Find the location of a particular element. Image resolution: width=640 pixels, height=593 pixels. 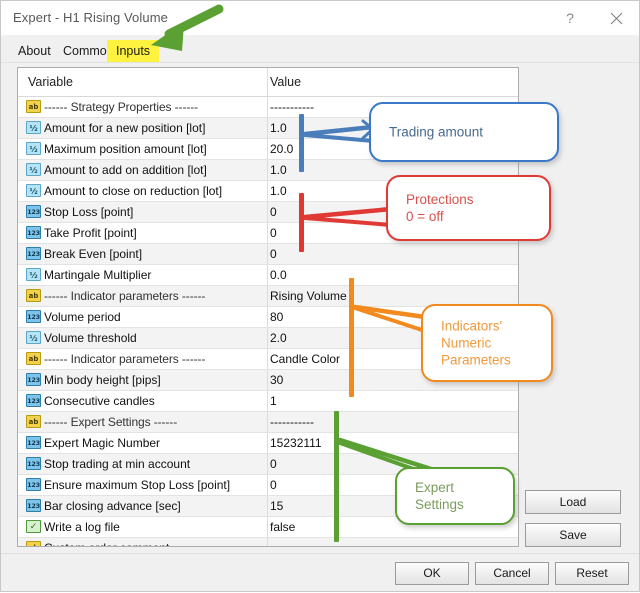

callout-expert-settings: Expert Settings is located at coordinates (455, 496).